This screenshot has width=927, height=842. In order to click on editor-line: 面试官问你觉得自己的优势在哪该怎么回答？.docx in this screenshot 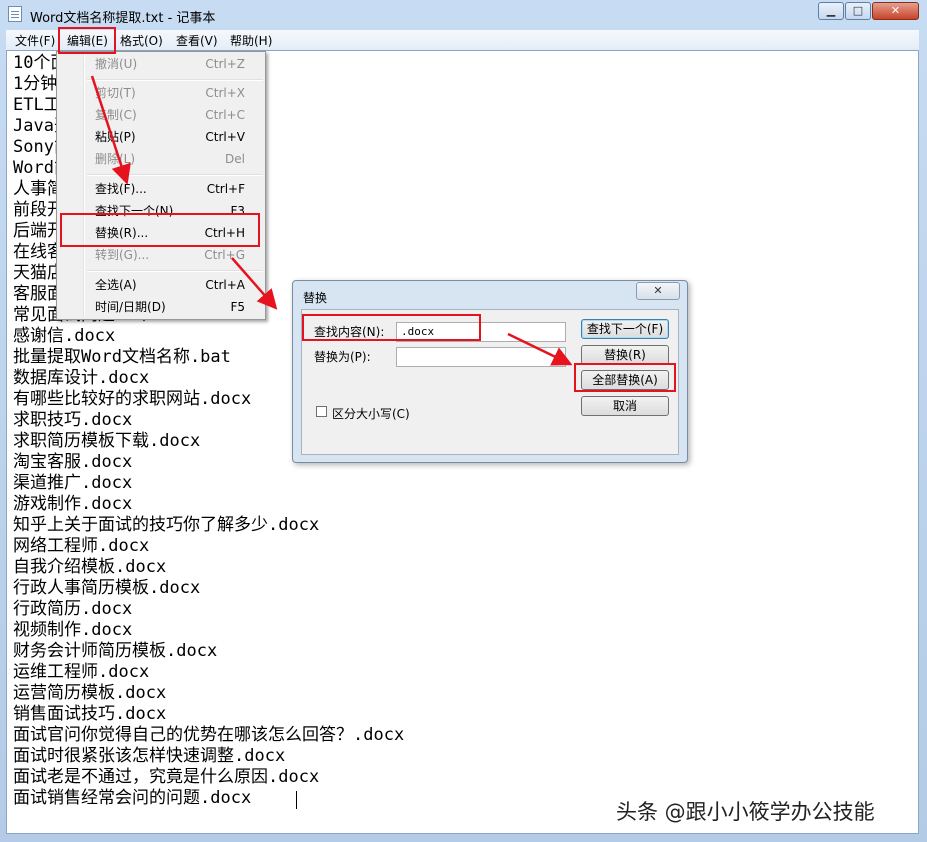, I will do `click(209, 735)`.